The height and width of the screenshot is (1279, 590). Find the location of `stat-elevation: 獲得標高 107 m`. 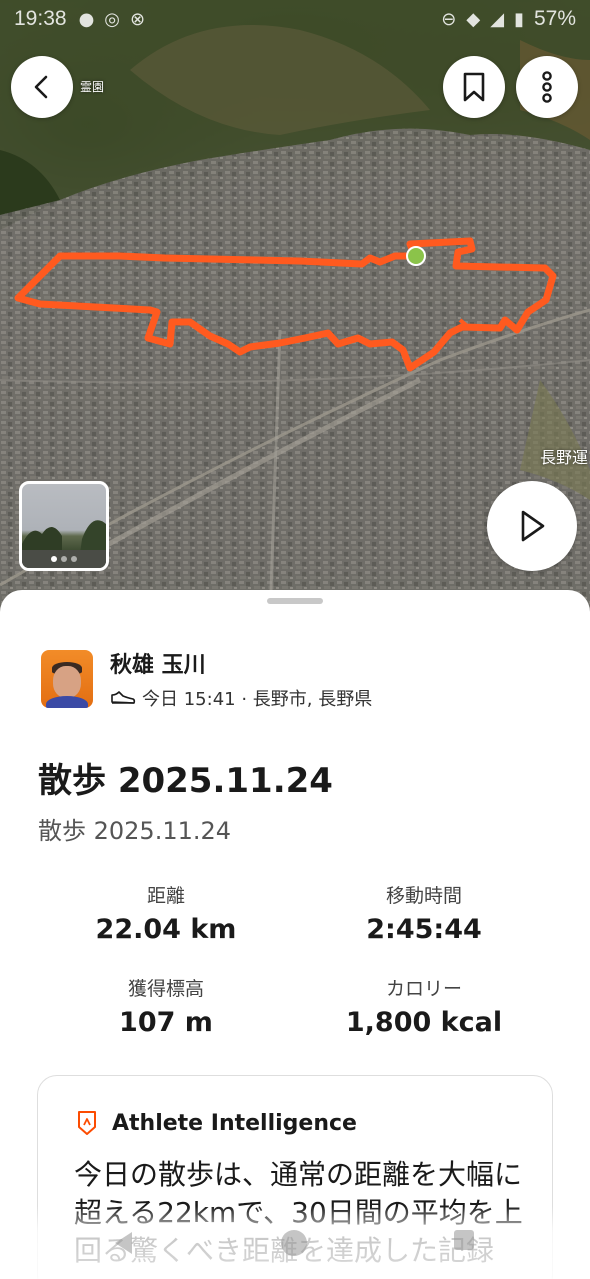

stat-elevation: 獲得標高 107 m is located at coordinates (166, 1006).